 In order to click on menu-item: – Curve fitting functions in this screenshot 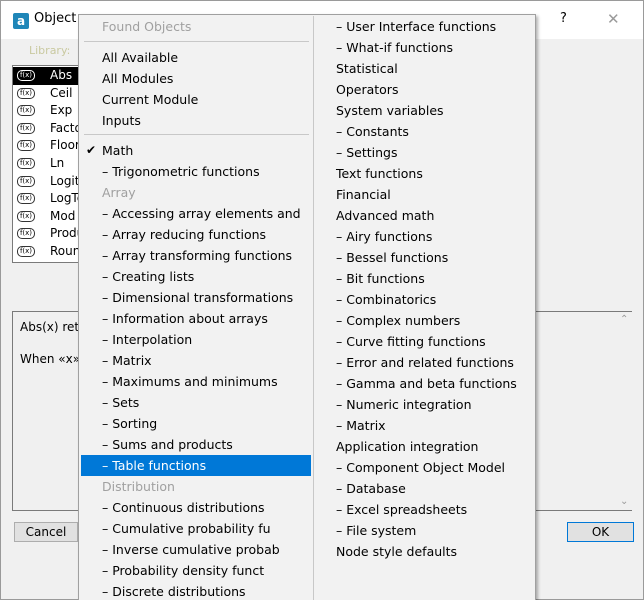, I will do `click(433, 341)`.